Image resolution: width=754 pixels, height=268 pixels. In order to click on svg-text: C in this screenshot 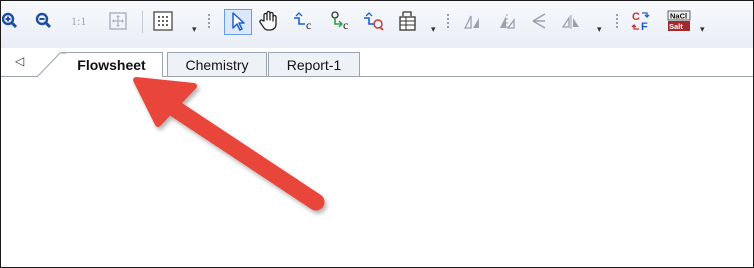, I will do `click(636, 17)`.